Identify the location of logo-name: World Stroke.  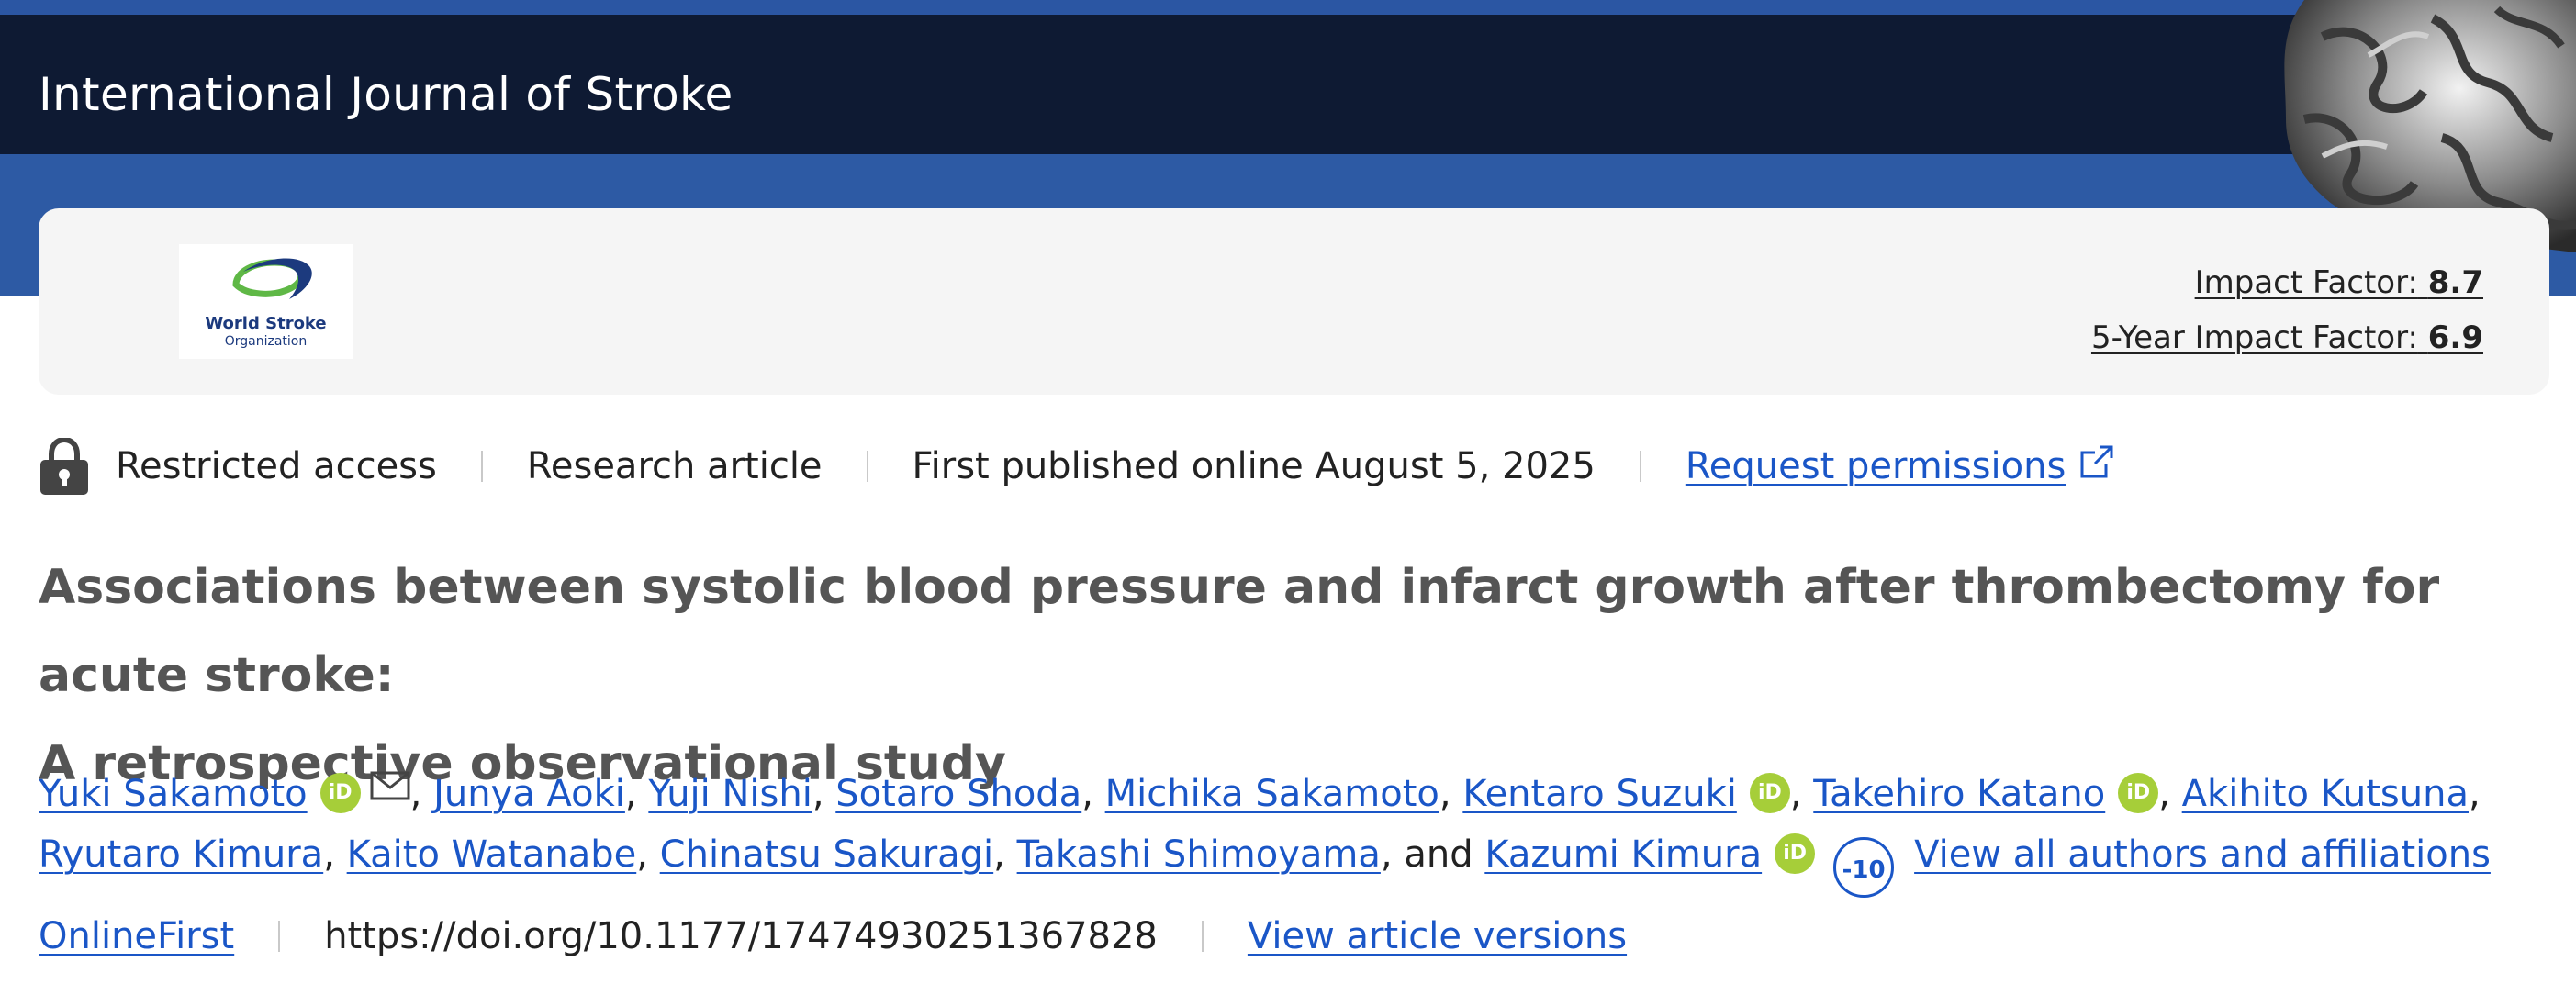
(266, 323).